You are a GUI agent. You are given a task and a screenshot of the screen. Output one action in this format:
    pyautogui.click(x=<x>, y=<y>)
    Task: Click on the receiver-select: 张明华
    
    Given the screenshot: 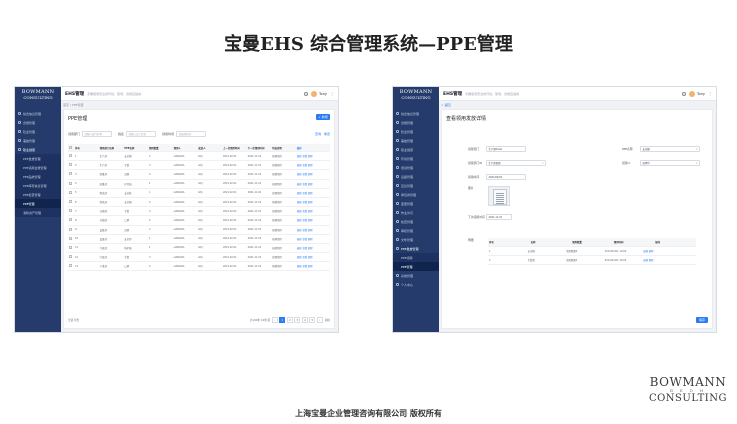 What is the action you would take?
    pyautogui.click(x=670, y=163)
    